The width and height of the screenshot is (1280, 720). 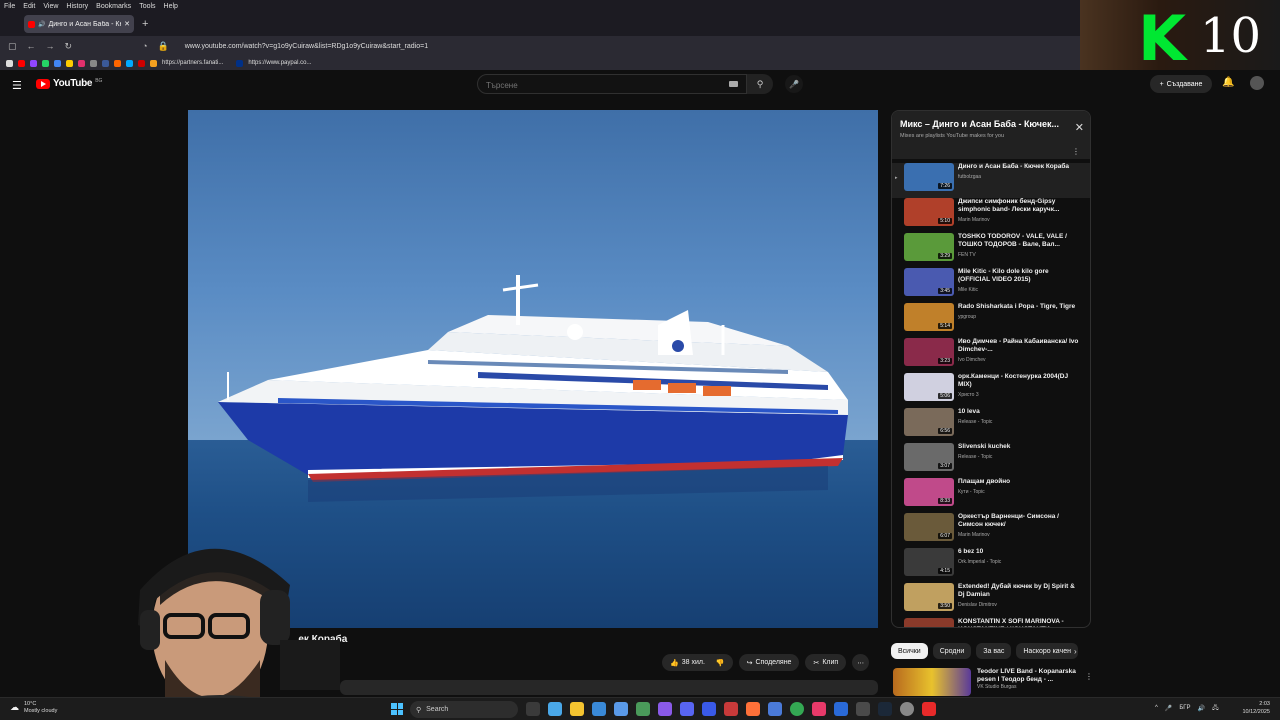 I want to click on video-title: Плащам двойно, so click(x=1019, y=482).